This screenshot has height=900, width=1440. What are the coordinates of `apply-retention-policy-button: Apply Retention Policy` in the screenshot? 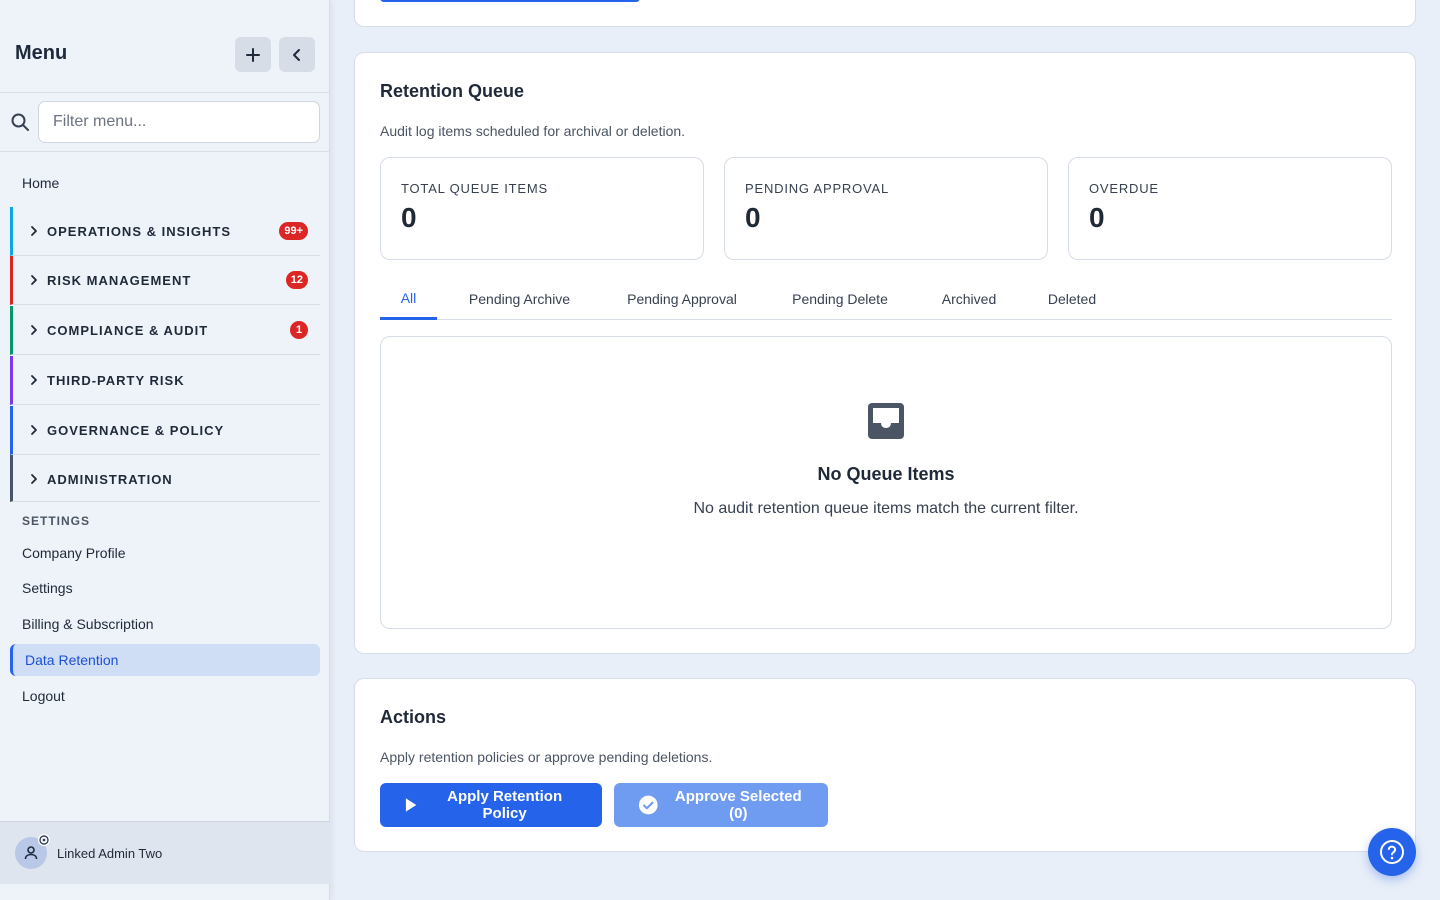 It's located at (491, 805).